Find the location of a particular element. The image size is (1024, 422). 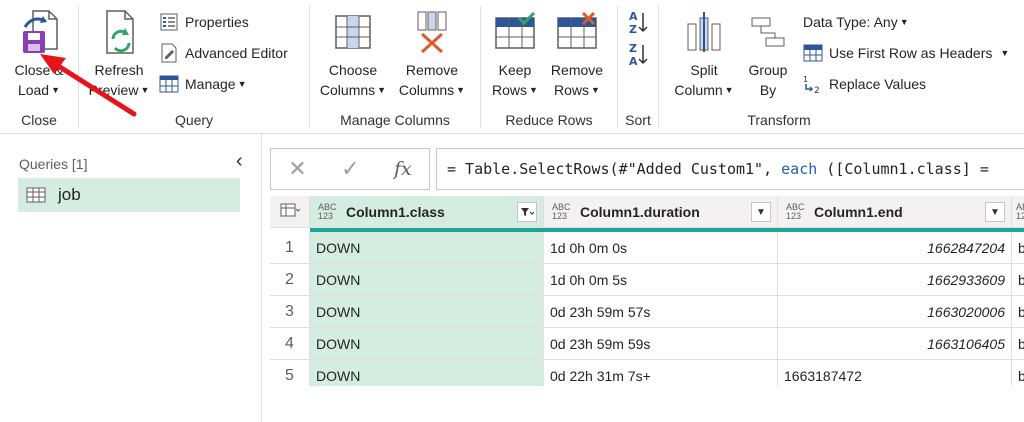

data-type-dropdown: Data Type: Any ▼ is located at coordinates (856, 22).